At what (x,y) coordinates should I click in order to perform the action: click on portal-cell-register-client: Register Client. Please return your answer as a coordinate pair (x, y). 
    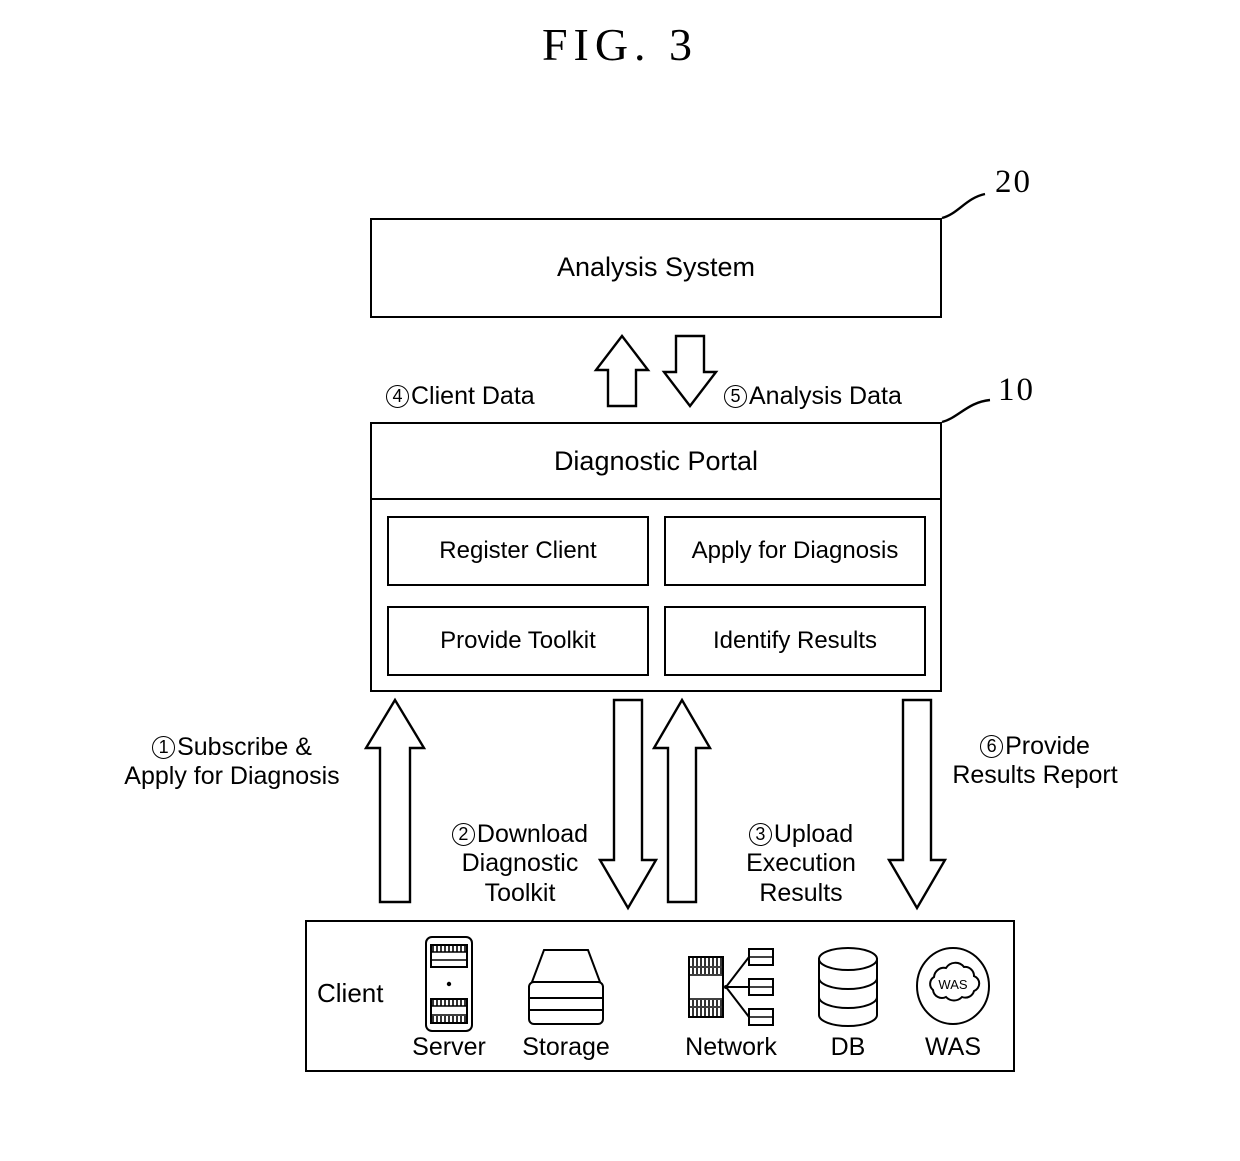
    Looking at the image, I should click on (518, 551).